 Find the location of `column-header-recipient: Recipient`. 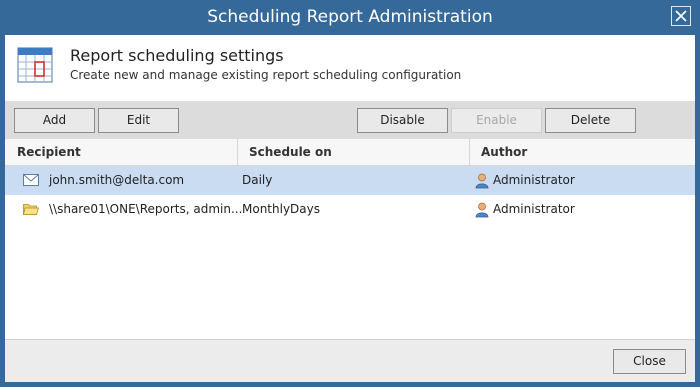

column-header-recipient: Recipient is located at coordinates (49, 152).